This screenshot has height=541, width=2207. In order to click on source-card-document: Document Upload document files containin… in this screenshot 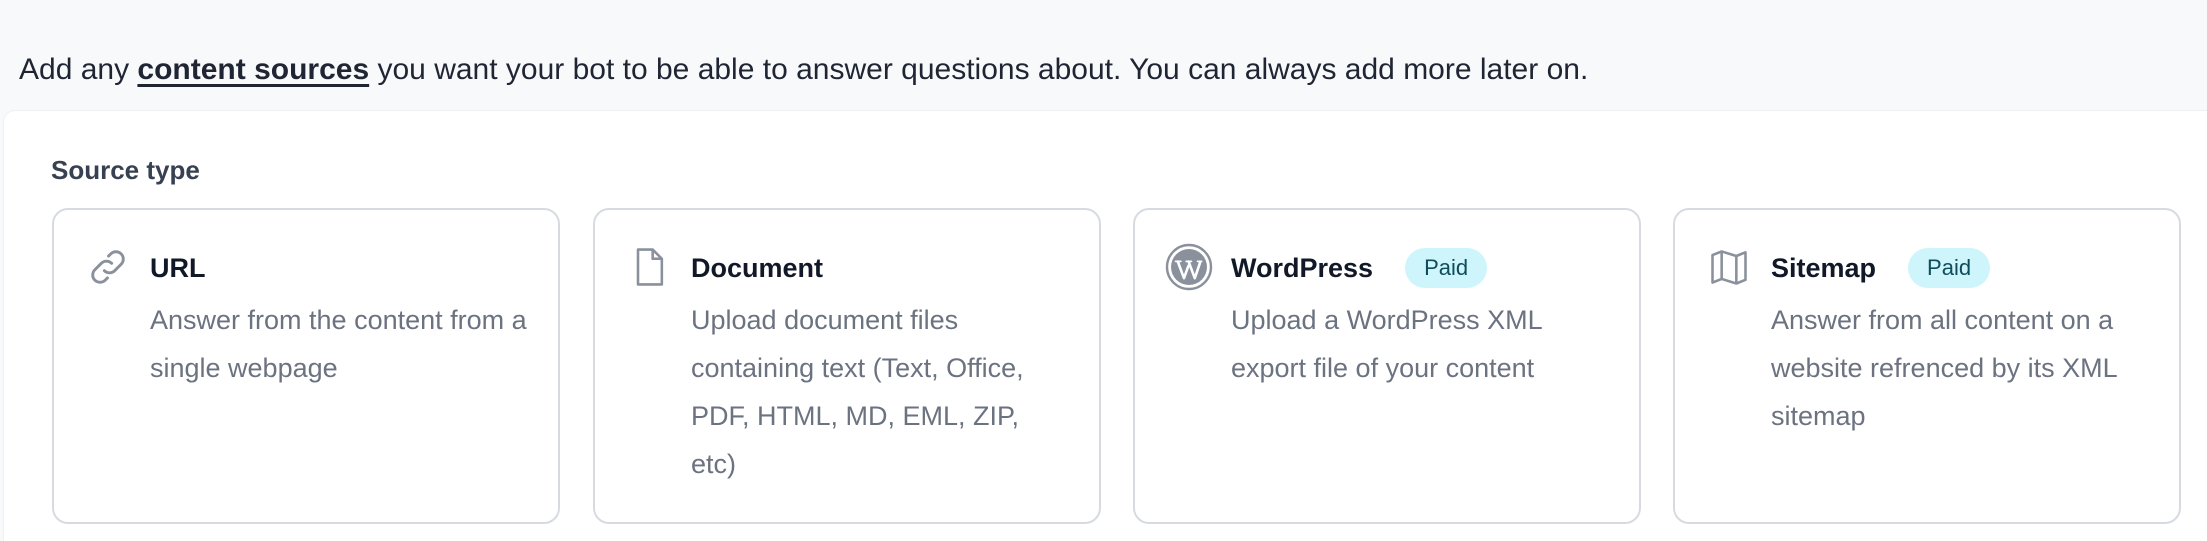, I will do `click(847, 366)`.